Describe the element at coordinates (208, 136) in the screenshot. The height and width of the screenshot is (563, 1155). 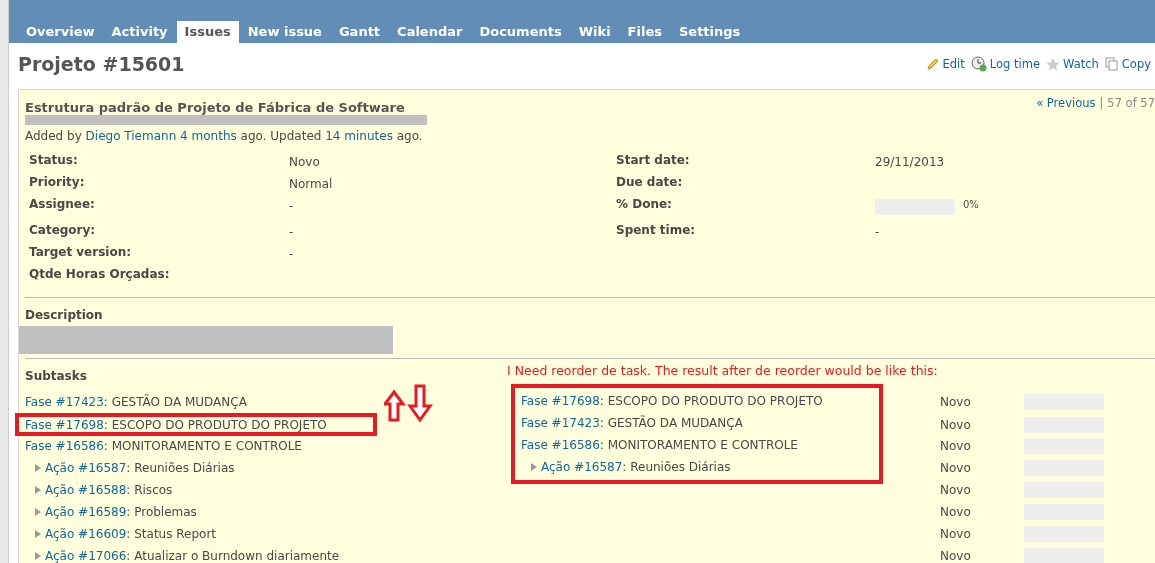
I see `created-link: 4 months` at that location.